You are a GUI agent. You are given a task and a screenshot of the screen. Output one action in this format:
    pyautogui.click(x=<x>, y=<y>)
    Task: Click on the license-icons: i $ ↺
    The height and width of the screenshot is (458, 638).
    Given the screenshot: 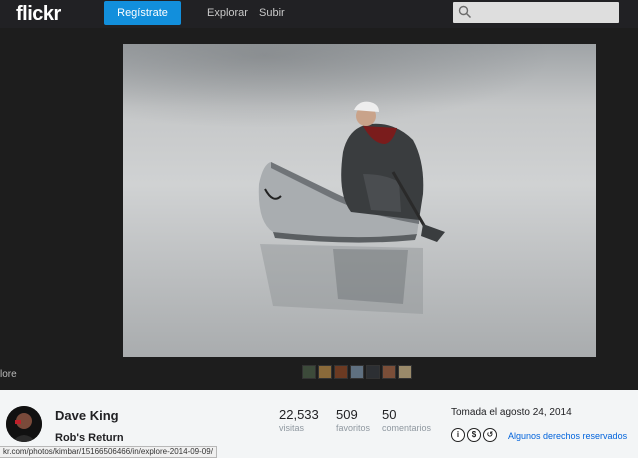 What is the action you would take?
    pyautogui.click(x=474, y=435)
    